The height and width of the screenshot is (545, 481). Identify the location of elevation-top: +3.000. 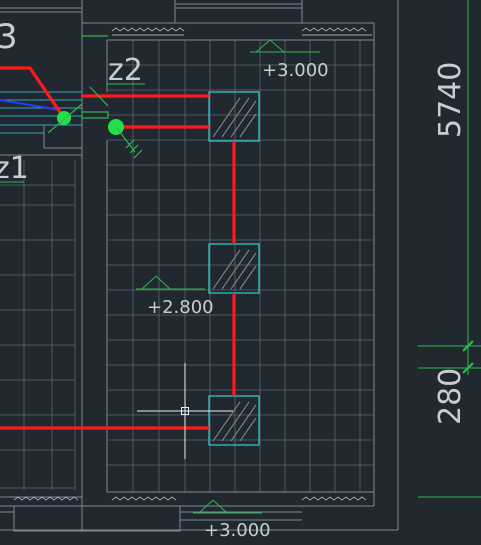
(295, 70).